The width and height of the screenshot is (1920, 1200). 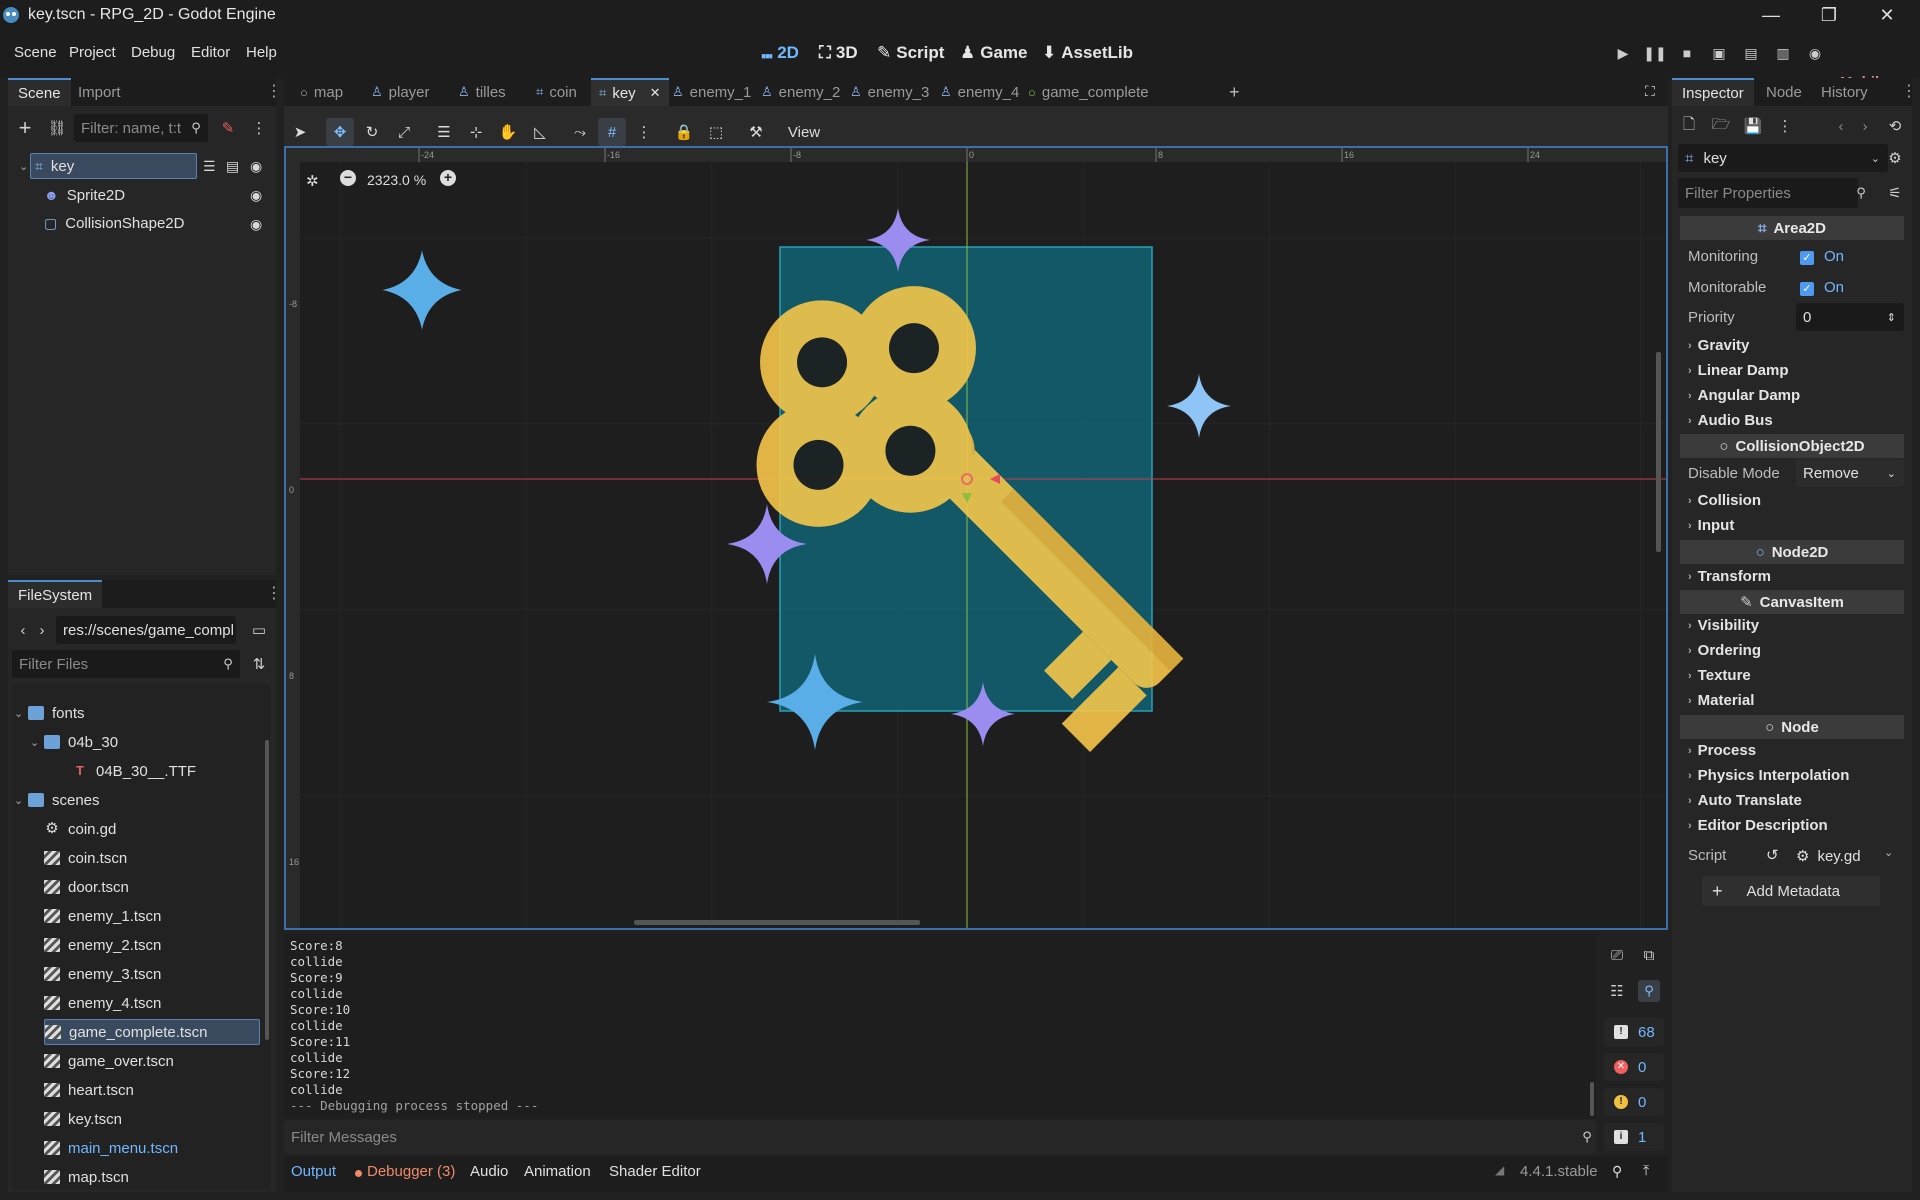 What do you see at coordinates (1711, 525) in the screenshot?
I see `category-input: › Input` at bounding box center [1711, 525].